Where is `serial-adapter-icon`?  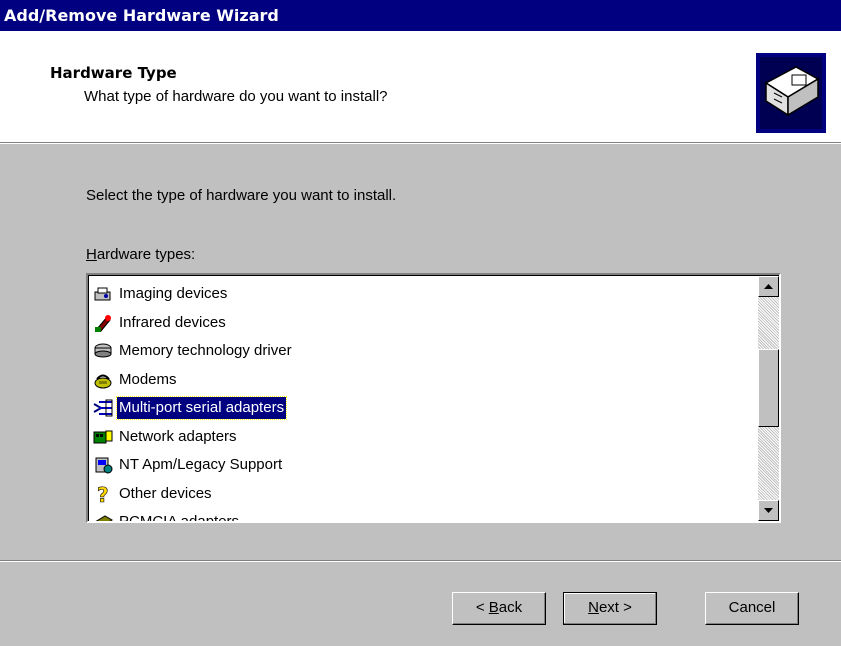 serial-adapter-icon is located at coordinates (103, 408).